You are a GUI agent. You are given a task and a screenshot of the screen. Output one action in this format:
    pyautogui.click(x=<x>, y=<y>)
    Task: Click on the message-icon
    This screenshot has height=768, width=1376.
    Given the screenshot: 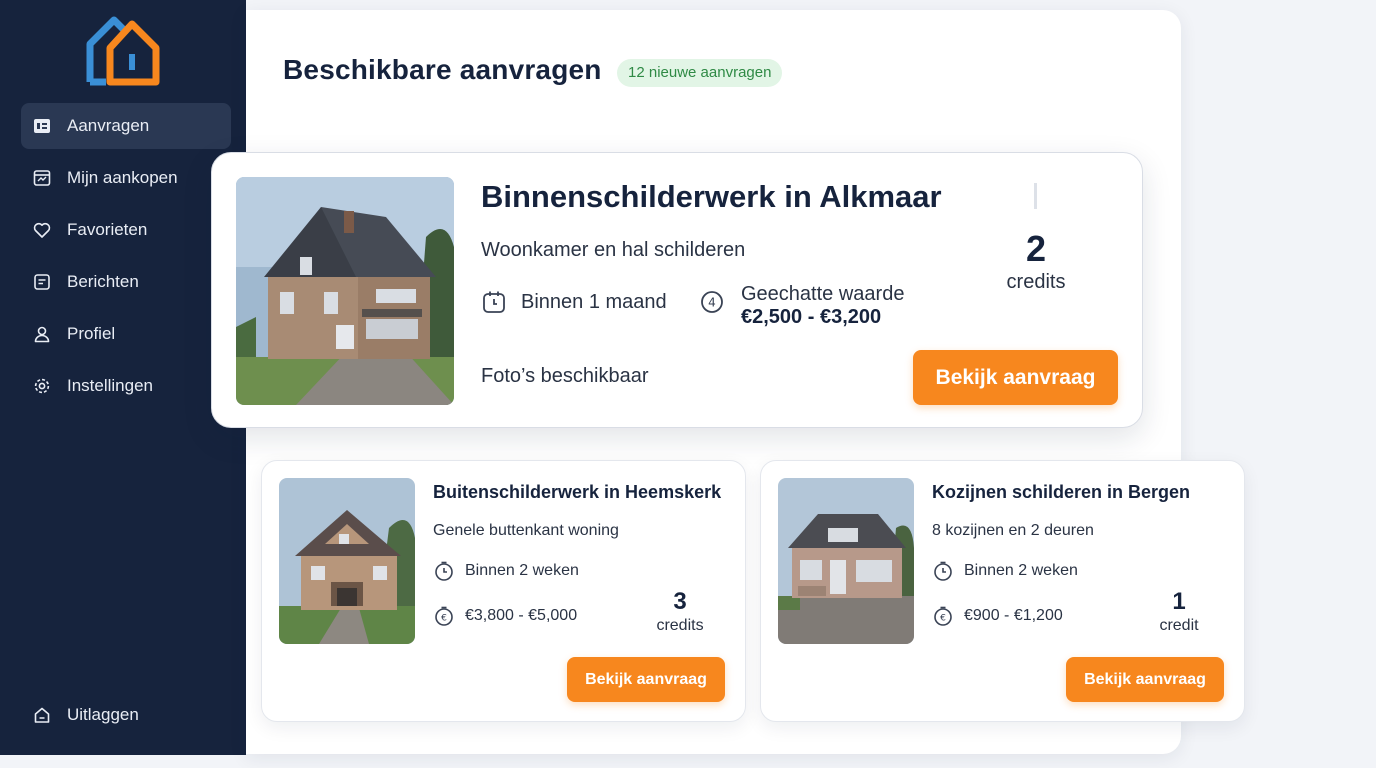 What is the action you would take?
    pyautogui.click(x=42, y=282)
    